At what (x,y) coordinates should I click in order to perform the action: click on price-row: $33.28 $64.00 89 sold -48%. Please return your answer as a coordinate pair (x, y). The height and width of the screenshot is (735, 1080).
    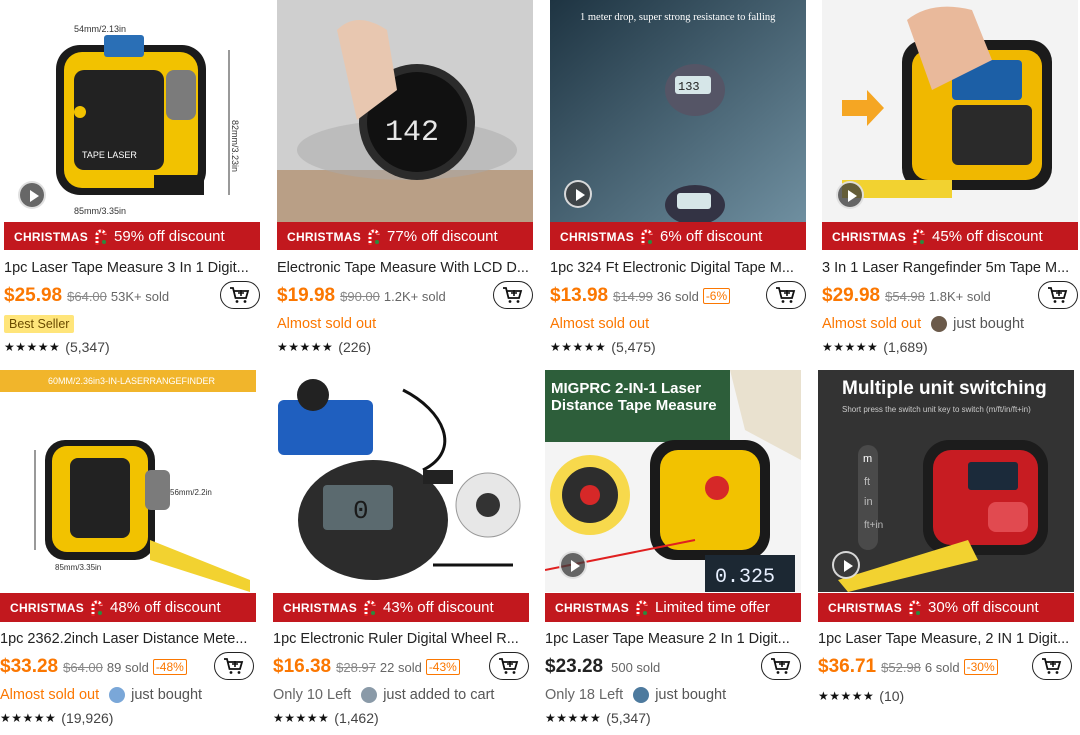
    Looking at the image, I should click on (128, 667).